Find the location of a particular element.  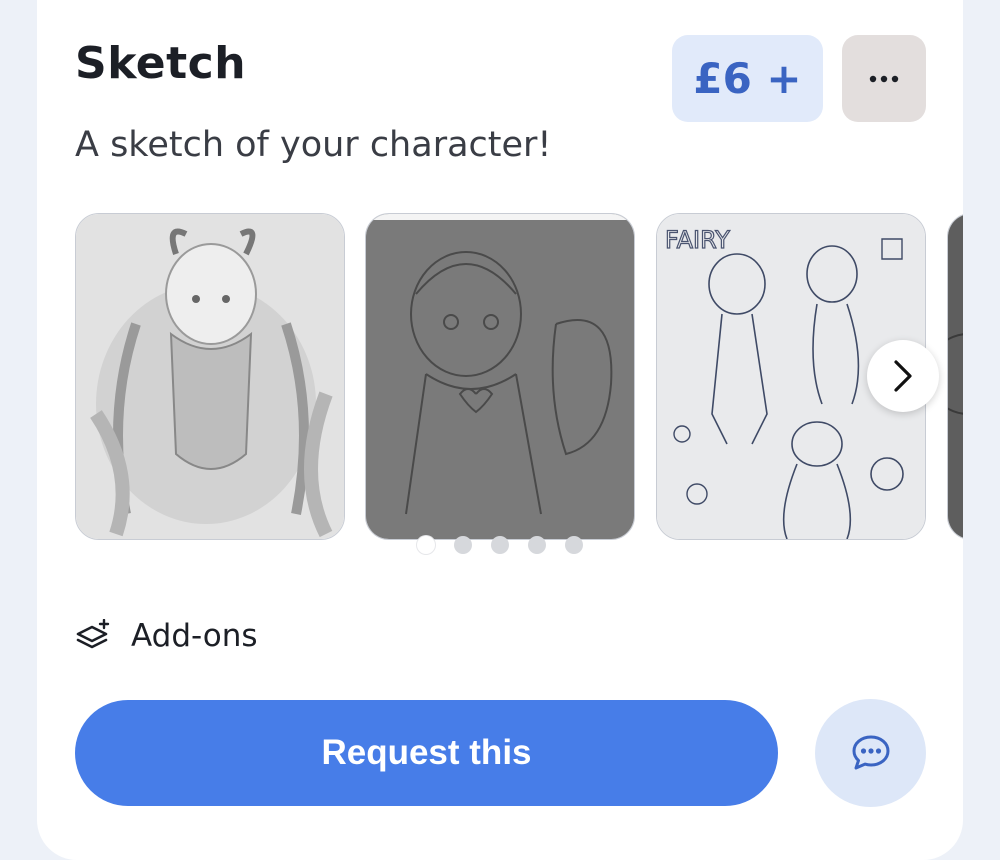

price-badge: £6 + is located at coordinates (747, 78).